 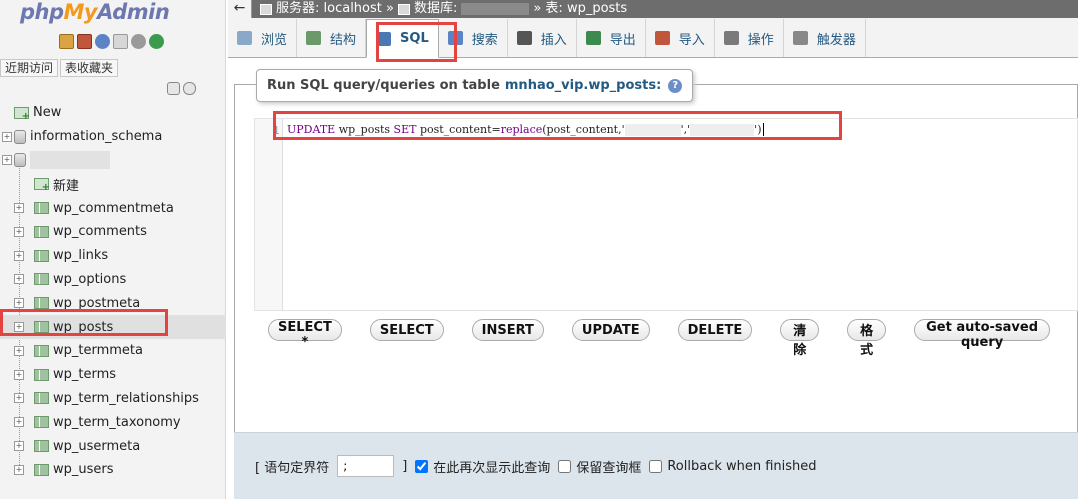 I want to click on tree-item-label: wp_links, so click(x=80, y=255).